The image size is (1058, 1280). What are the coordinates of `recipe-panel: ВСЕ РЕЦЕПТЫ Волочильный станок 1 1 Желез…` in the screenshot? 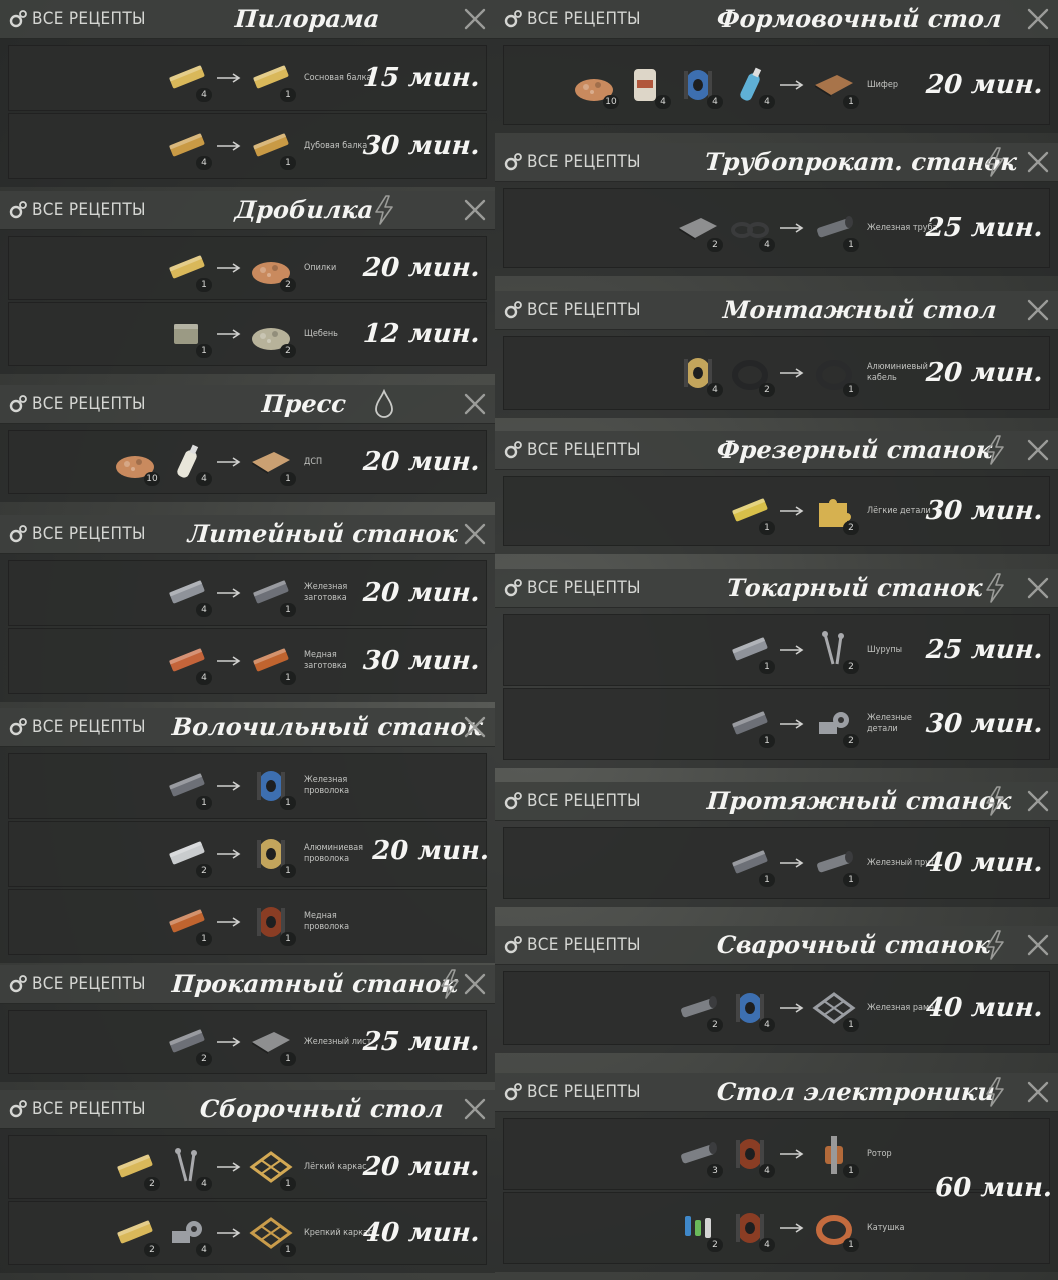 It's located at (247, 835).